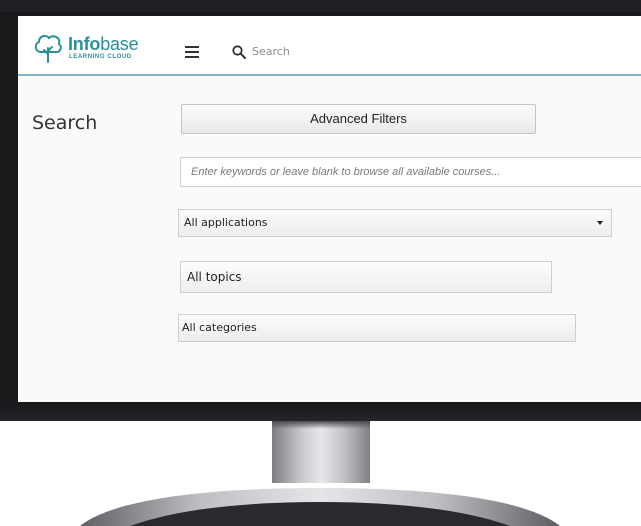  What do you see at coordinates (48, 48) in the screenshot?
I see `logo-tree-icon` at bounding box center [48, 48].